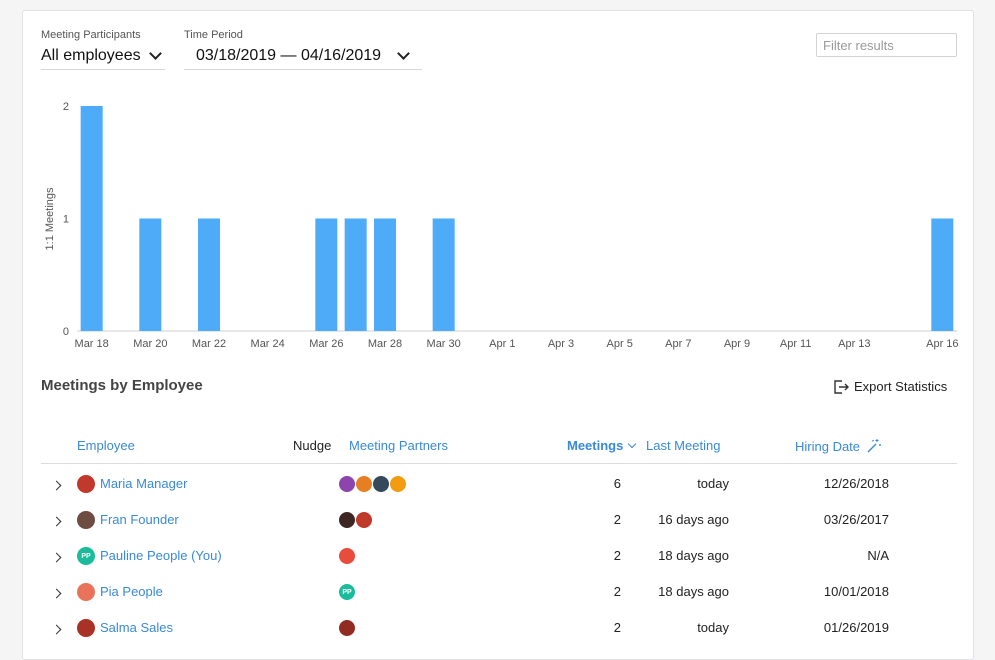 This screenshot has width=995, height=660. I want to click on column-meetings: Meetings, so click(602, 445).